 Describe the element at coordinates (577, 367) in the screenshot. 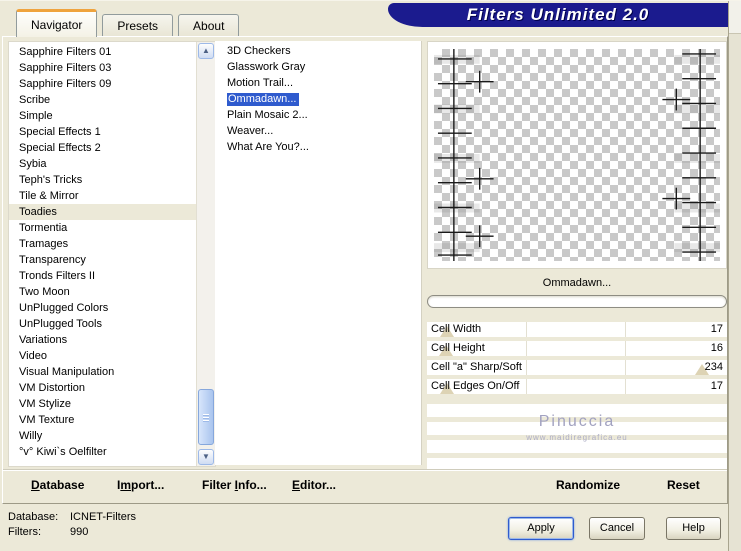

I see `slider-cell-a-sharp-soft: Cell "a" Sharp/Soft 234` at that location.